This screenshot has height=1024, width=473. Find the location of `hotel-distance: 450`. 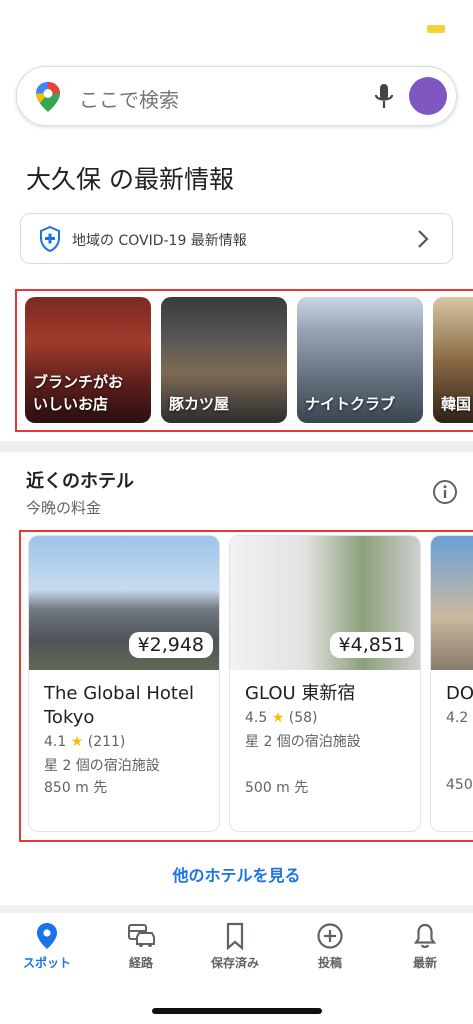

hotel-distance: 450 is located at coordinates (459, 785).